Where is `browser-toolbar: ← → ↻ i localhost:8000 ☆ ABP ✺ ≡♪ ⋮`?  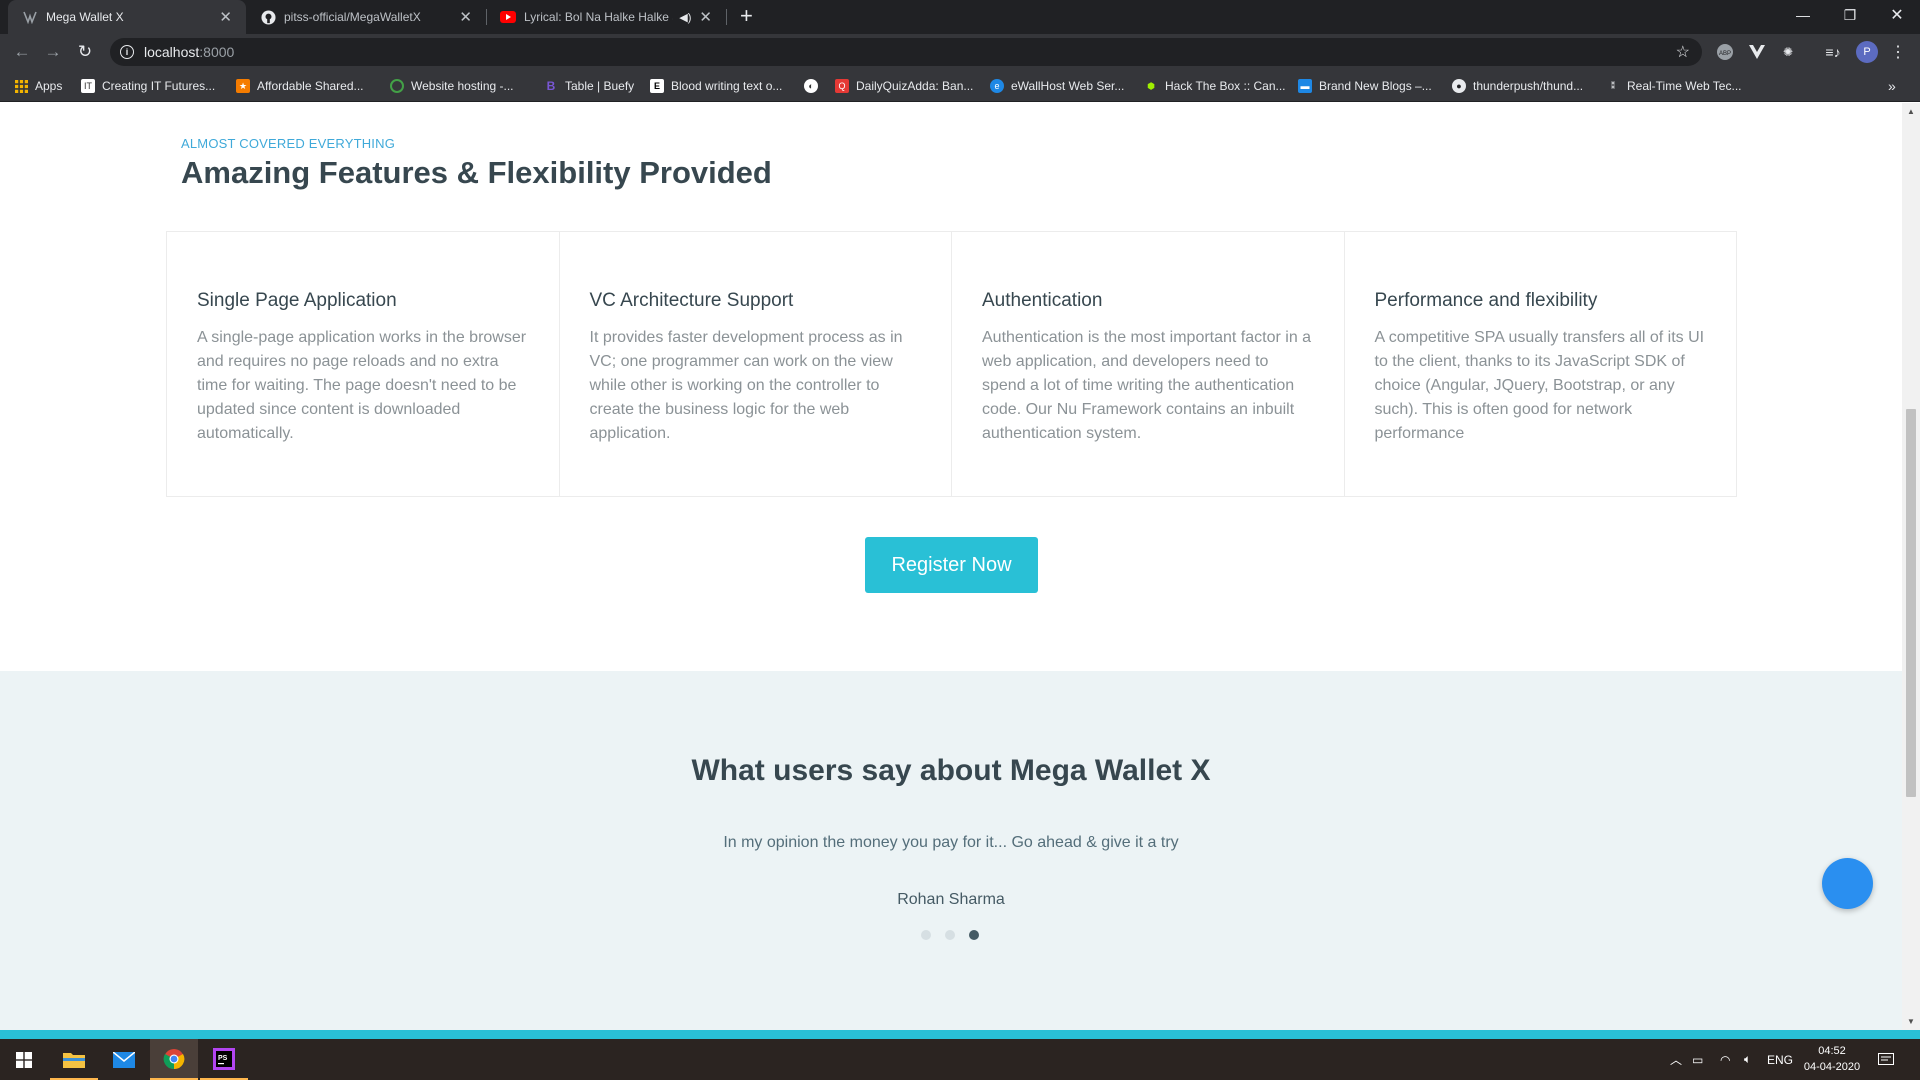 browser-toolbar: ← → ↻ i localhost:8000 ☆ ABP ✺ ≡♪ ⋮ is located at coordinates (960, 52).